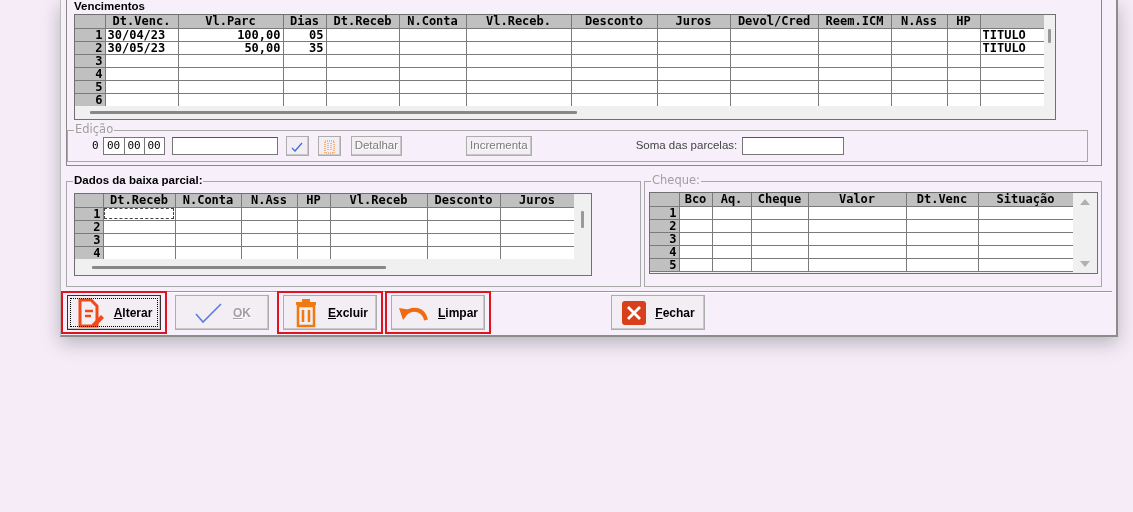  I want to click on dialog-button: Alterar, so click(114, 312).